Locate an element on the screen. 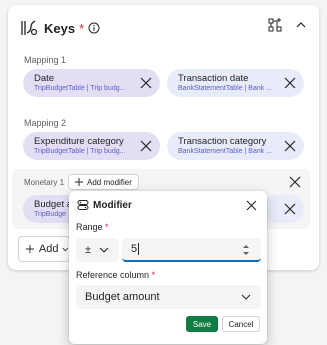 This screenshot has height=345, width=327. monetary-1-label: Monetary 1 is located at coordinates (44, 182).